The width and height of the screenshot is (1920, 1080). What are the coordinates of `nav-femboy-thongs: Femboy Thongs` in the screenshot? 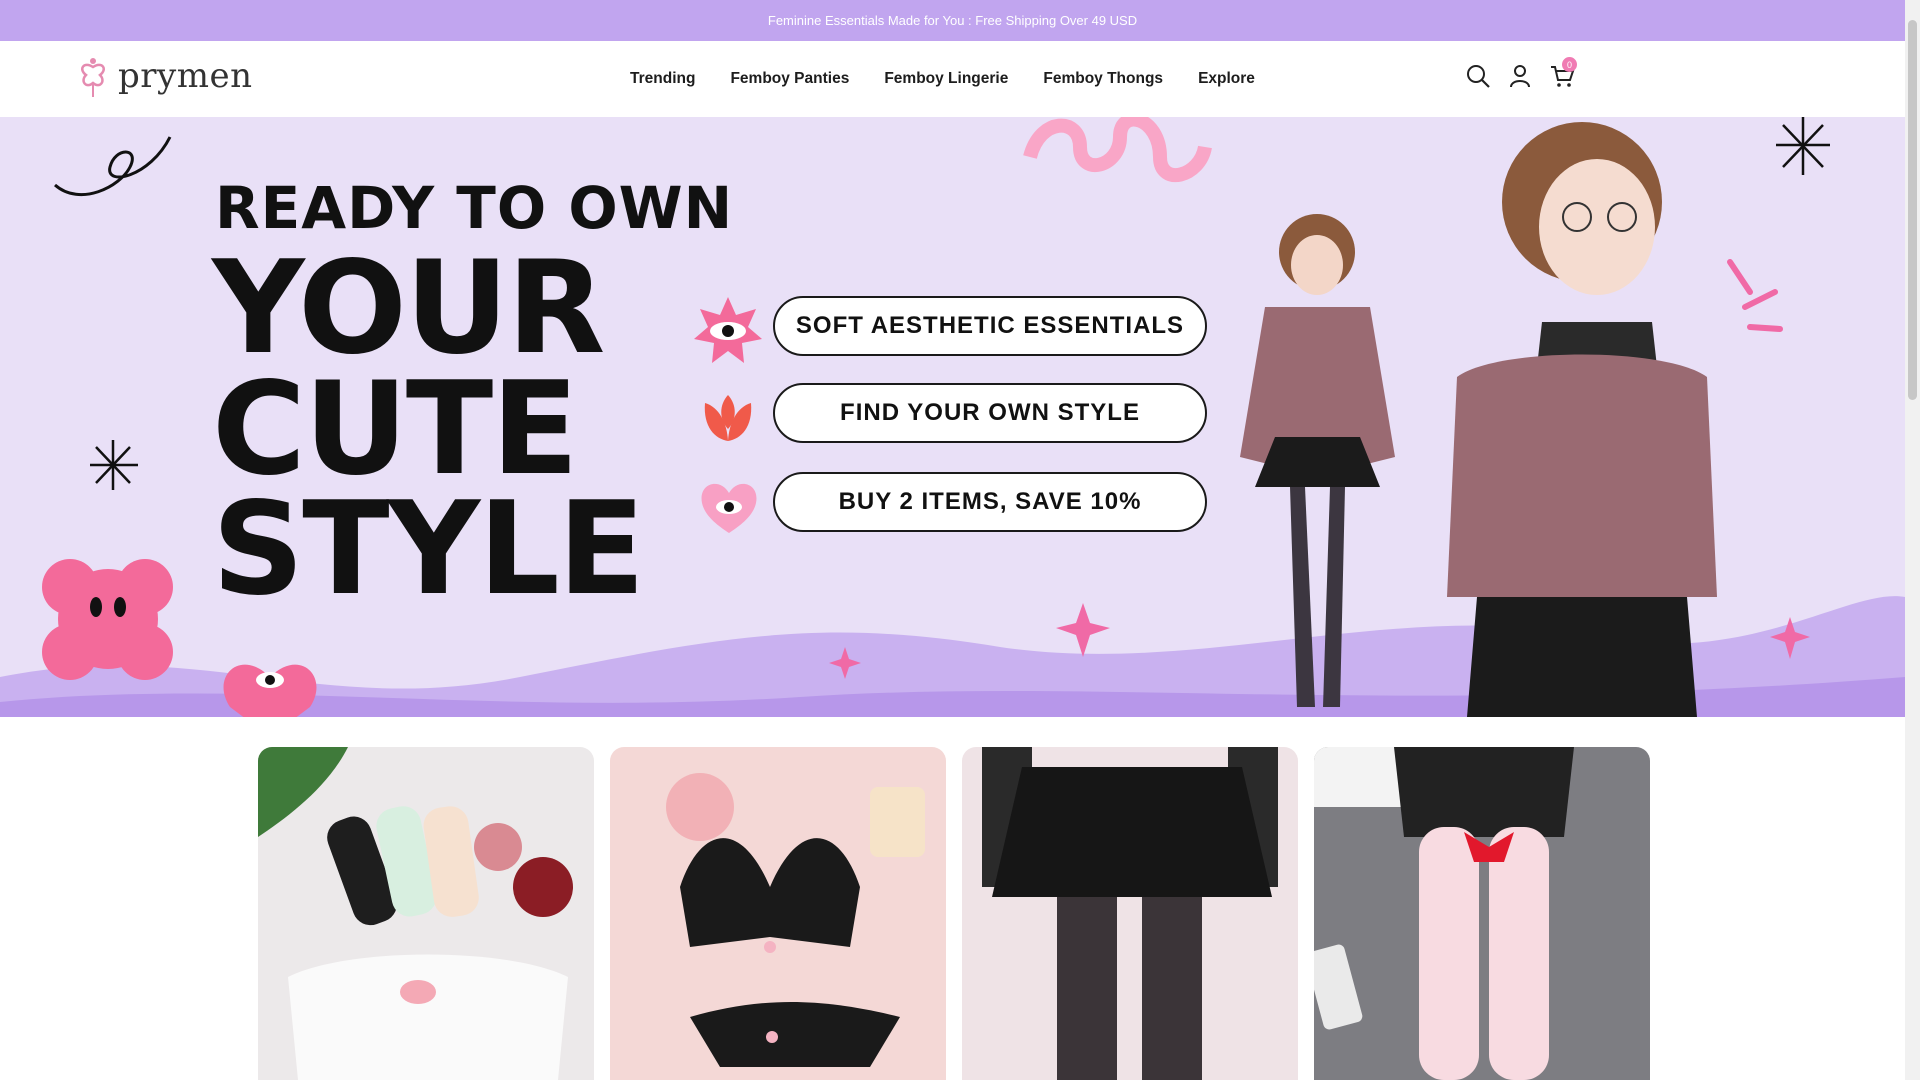 It's located at (1103, 79).